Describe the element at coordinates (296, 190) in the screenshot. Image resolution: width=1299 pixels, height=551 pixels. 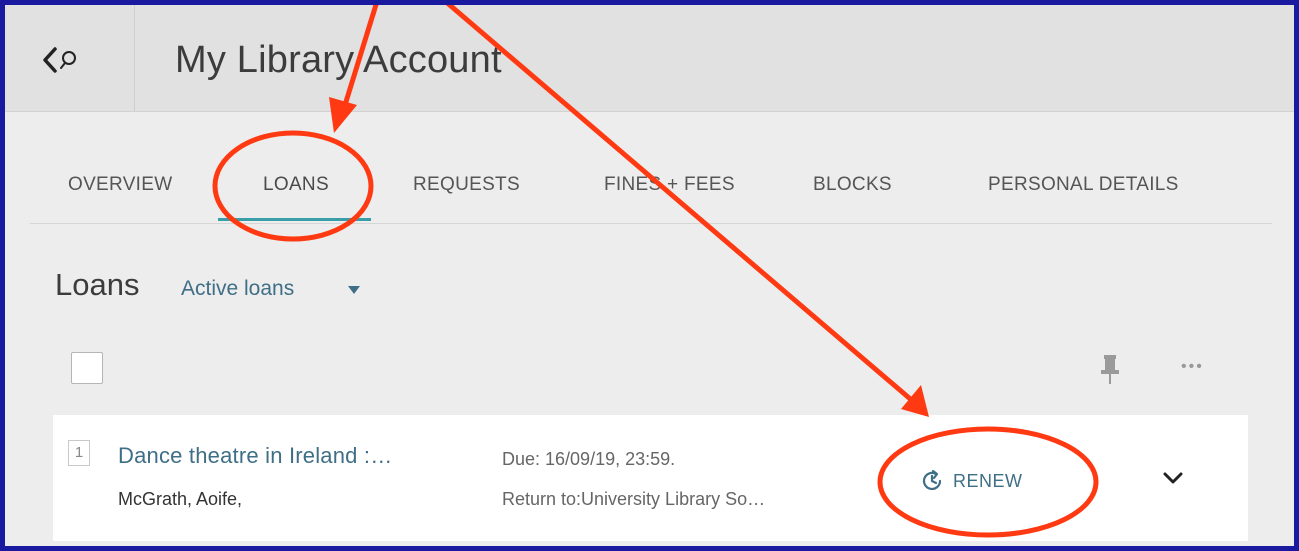
I see `tab-loans: LOANS` at that location.